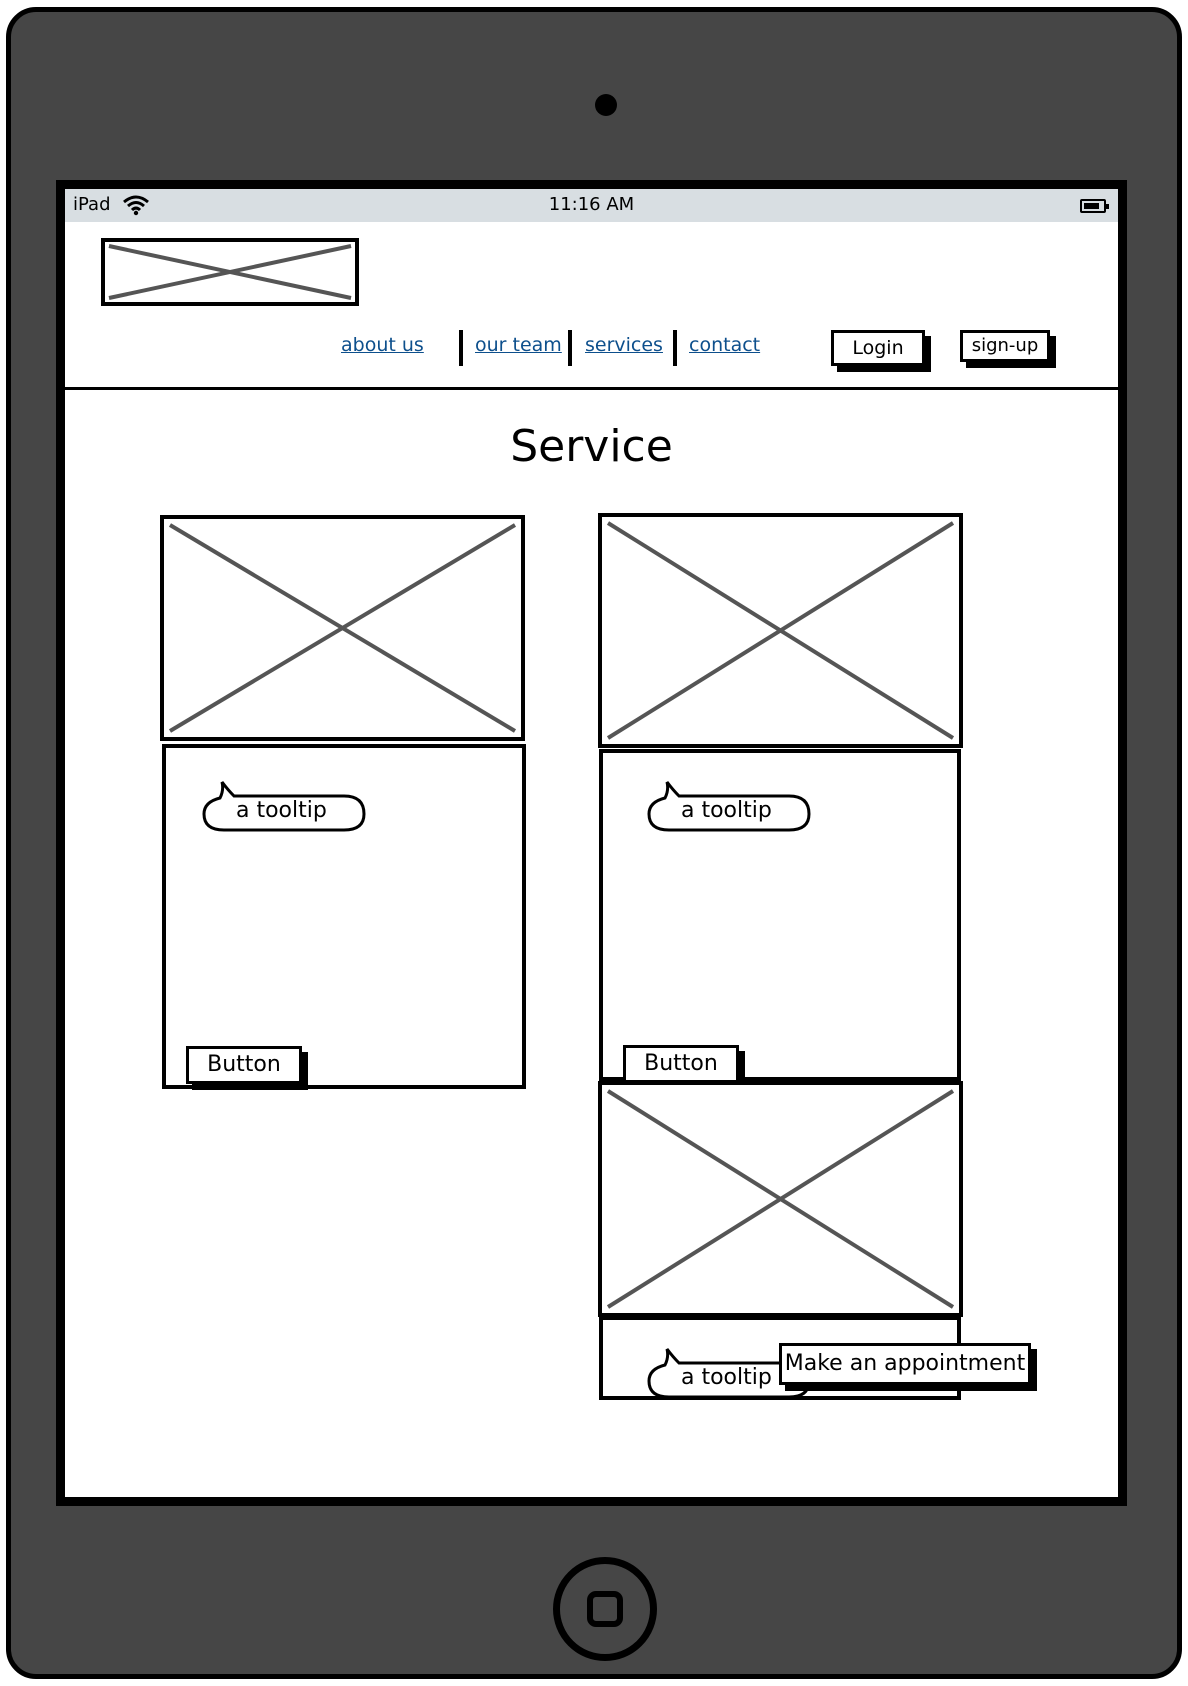  Describe the element at coordinates (591, 446) in the screenshot. I see `page-title: Service` at that location.